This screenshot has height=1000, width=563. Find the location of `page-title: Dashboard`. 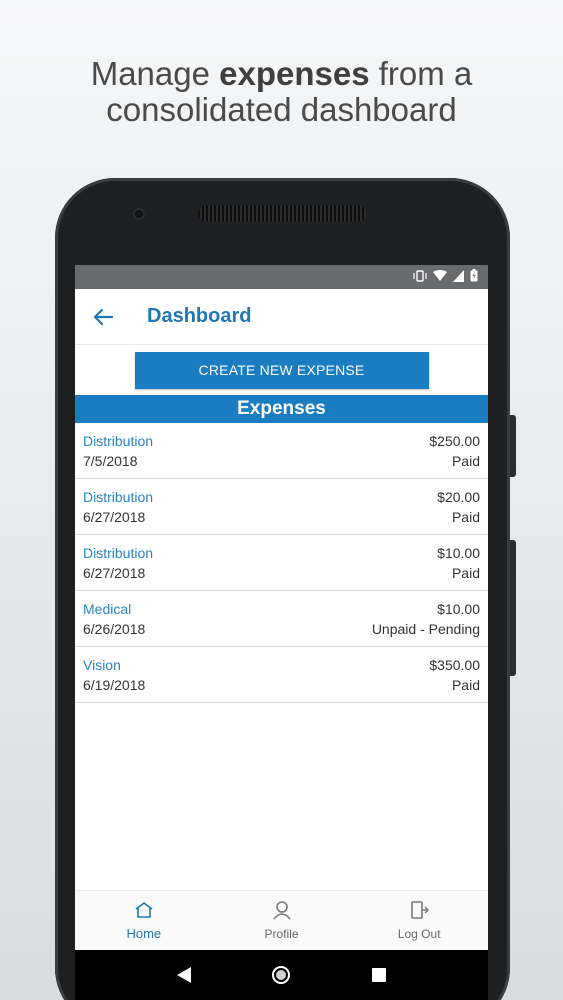

page-title: Dashboard is located at coordinates (199, 316).